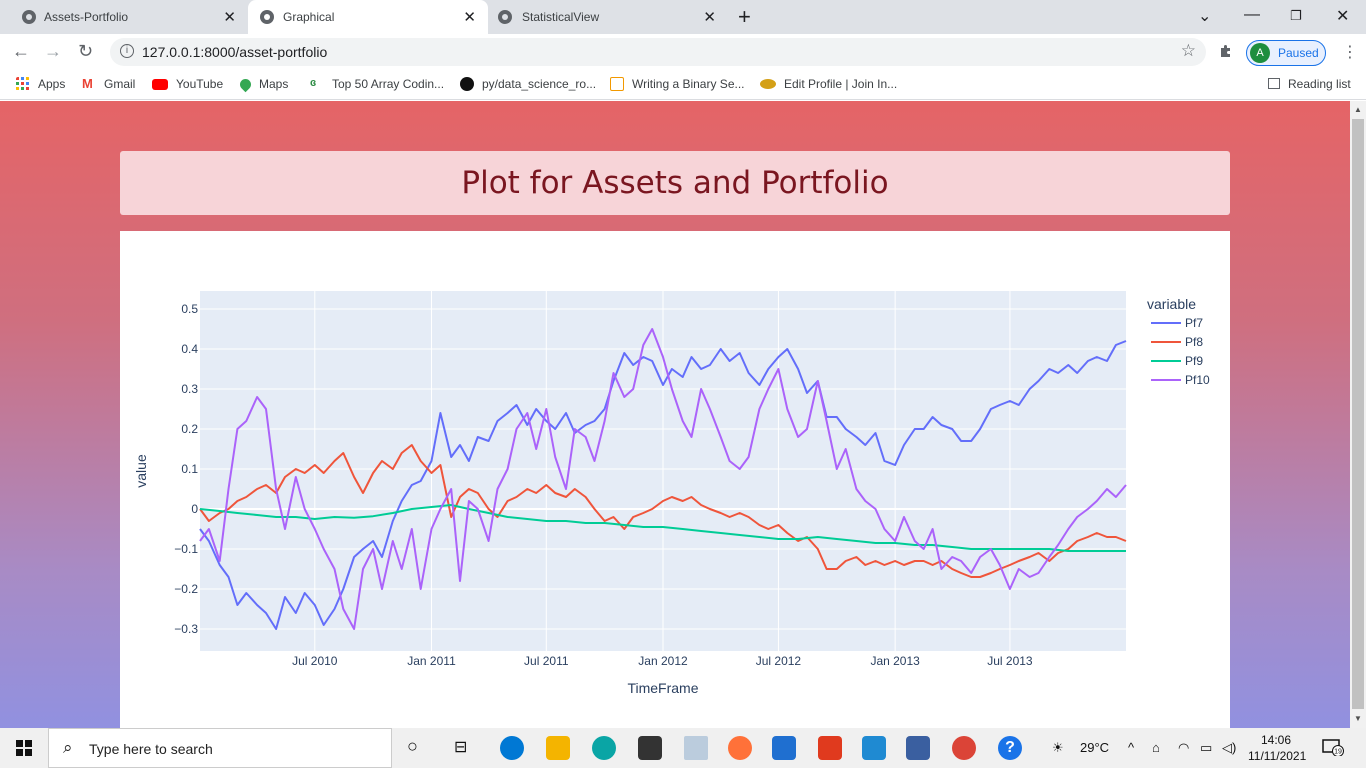 This screenshot has width=1366, height=768. I want to click on y-tick-label: −0.3, so click(186, 629).